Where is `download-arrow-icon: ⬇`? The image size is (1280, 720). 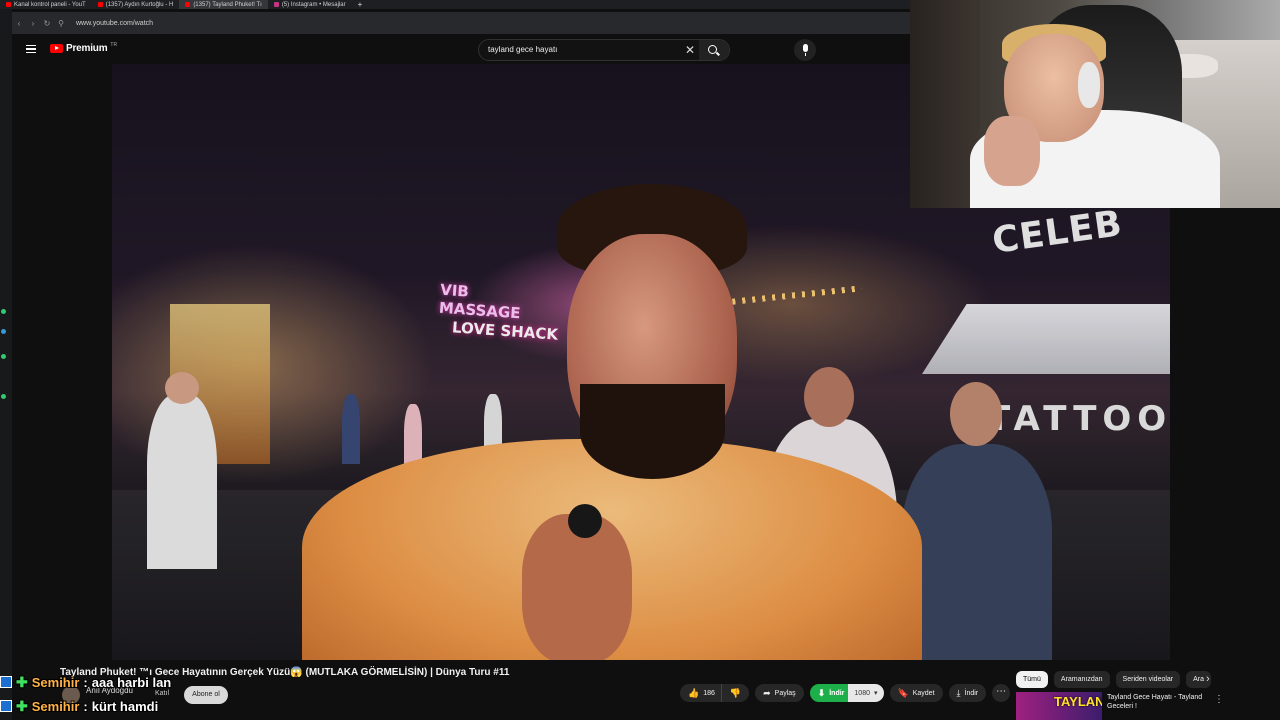 download-arrow-icon: ⬇ is located at coordinates (821, 692).